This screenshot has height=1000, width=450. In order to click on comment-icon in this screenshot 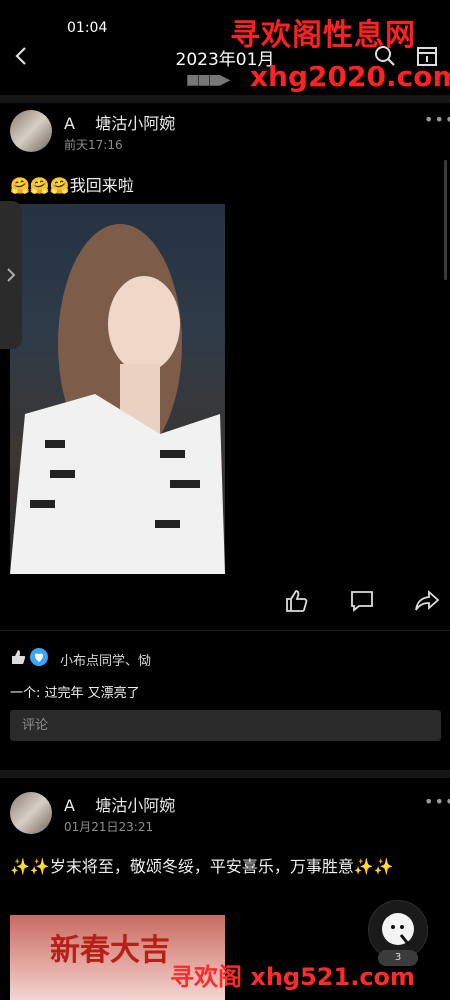, I will do `click(362, 601)`.